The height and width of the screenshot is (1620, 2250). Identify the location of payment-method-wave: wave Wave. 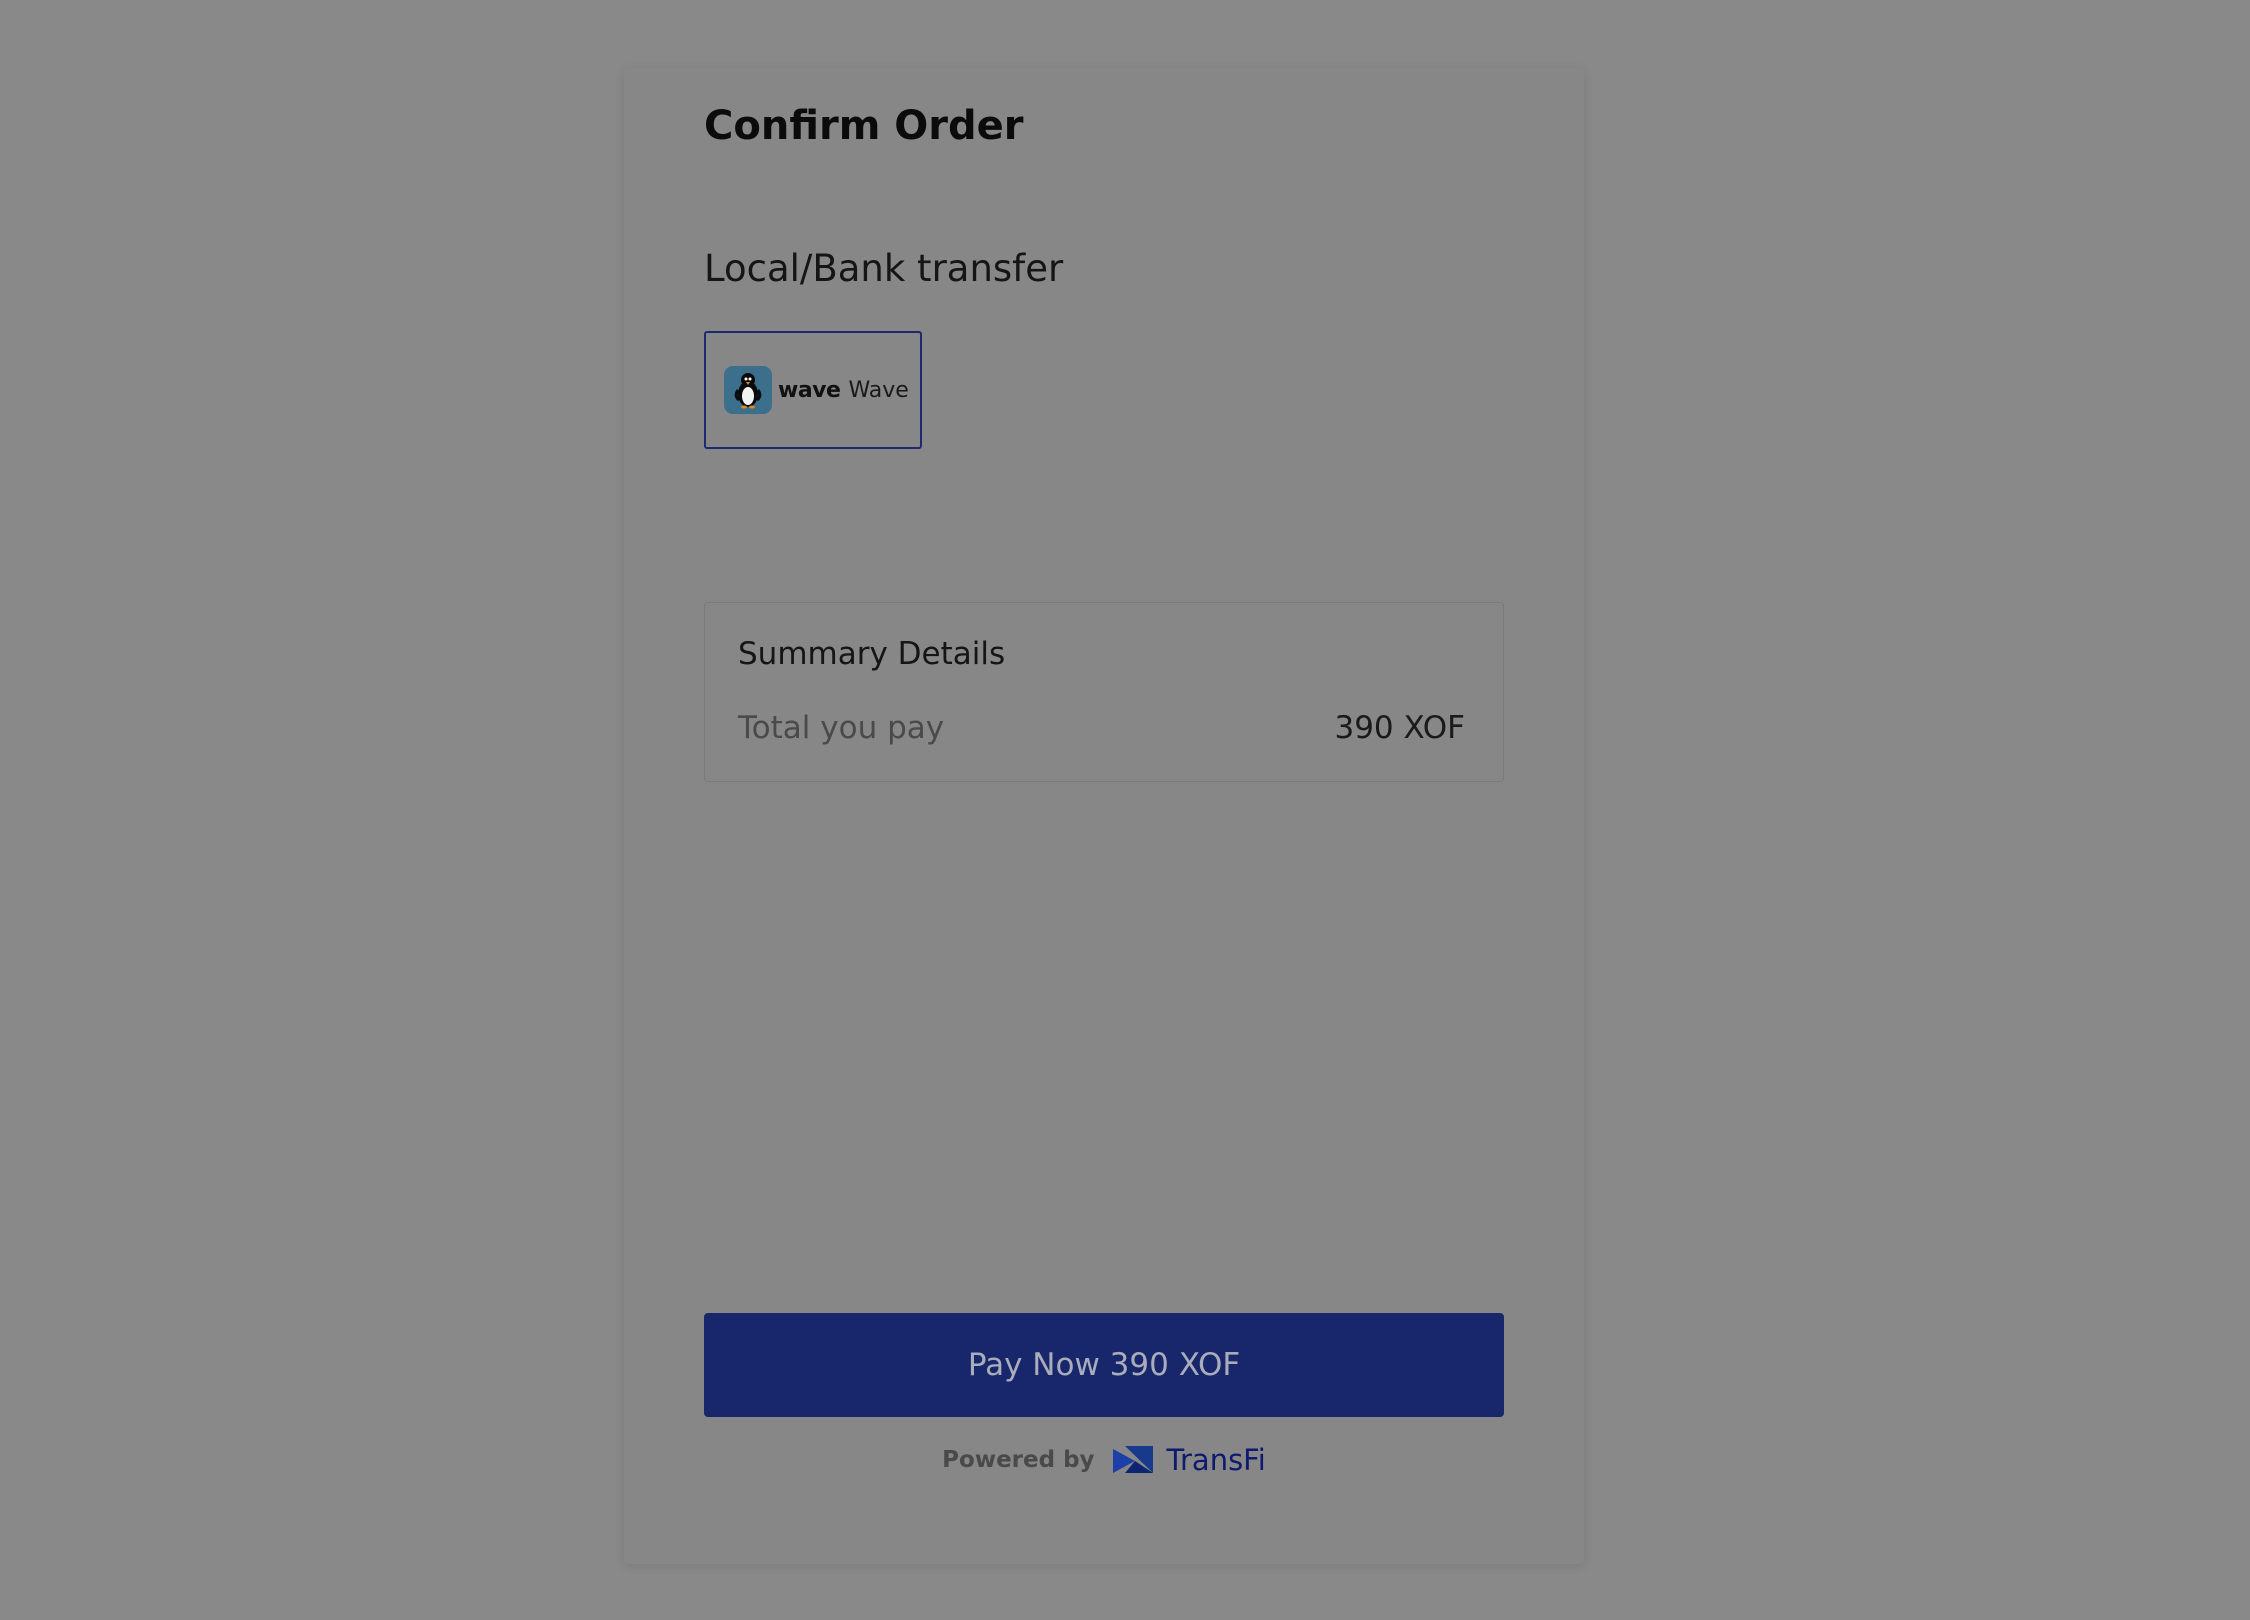
(813, 390).